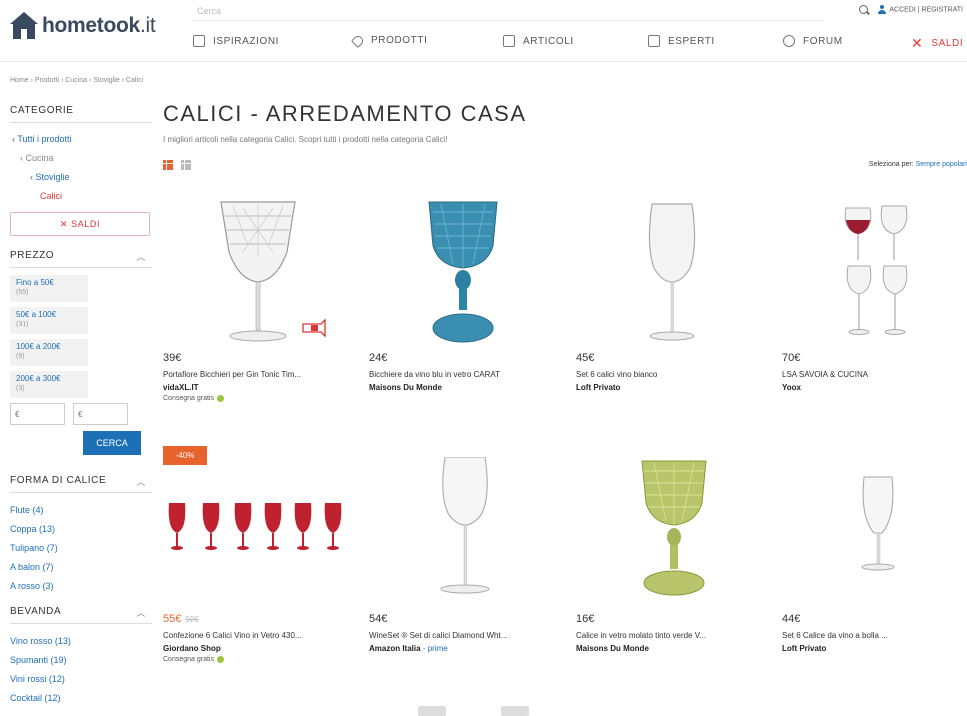  I want to click on shape-option: A rosso (3), so click(81, 586).